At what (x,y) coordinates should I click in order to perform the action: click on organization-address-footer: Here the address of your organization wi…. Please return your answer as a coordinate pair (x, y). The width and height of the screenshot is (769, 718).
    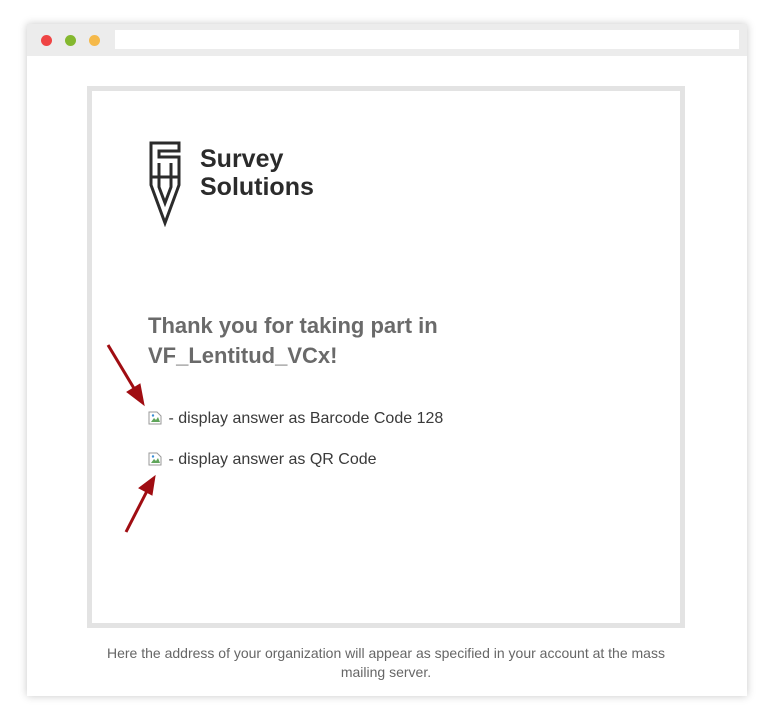
    Looking at the image, I should click on (386, 662).